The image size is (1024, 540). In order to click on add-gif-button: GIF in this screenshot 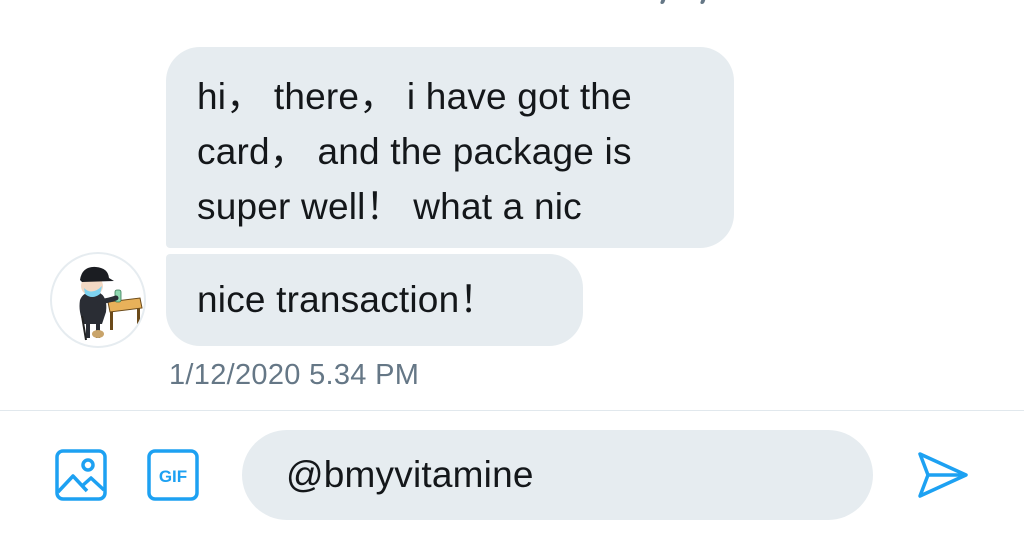, I will do `click(173, 475)`.